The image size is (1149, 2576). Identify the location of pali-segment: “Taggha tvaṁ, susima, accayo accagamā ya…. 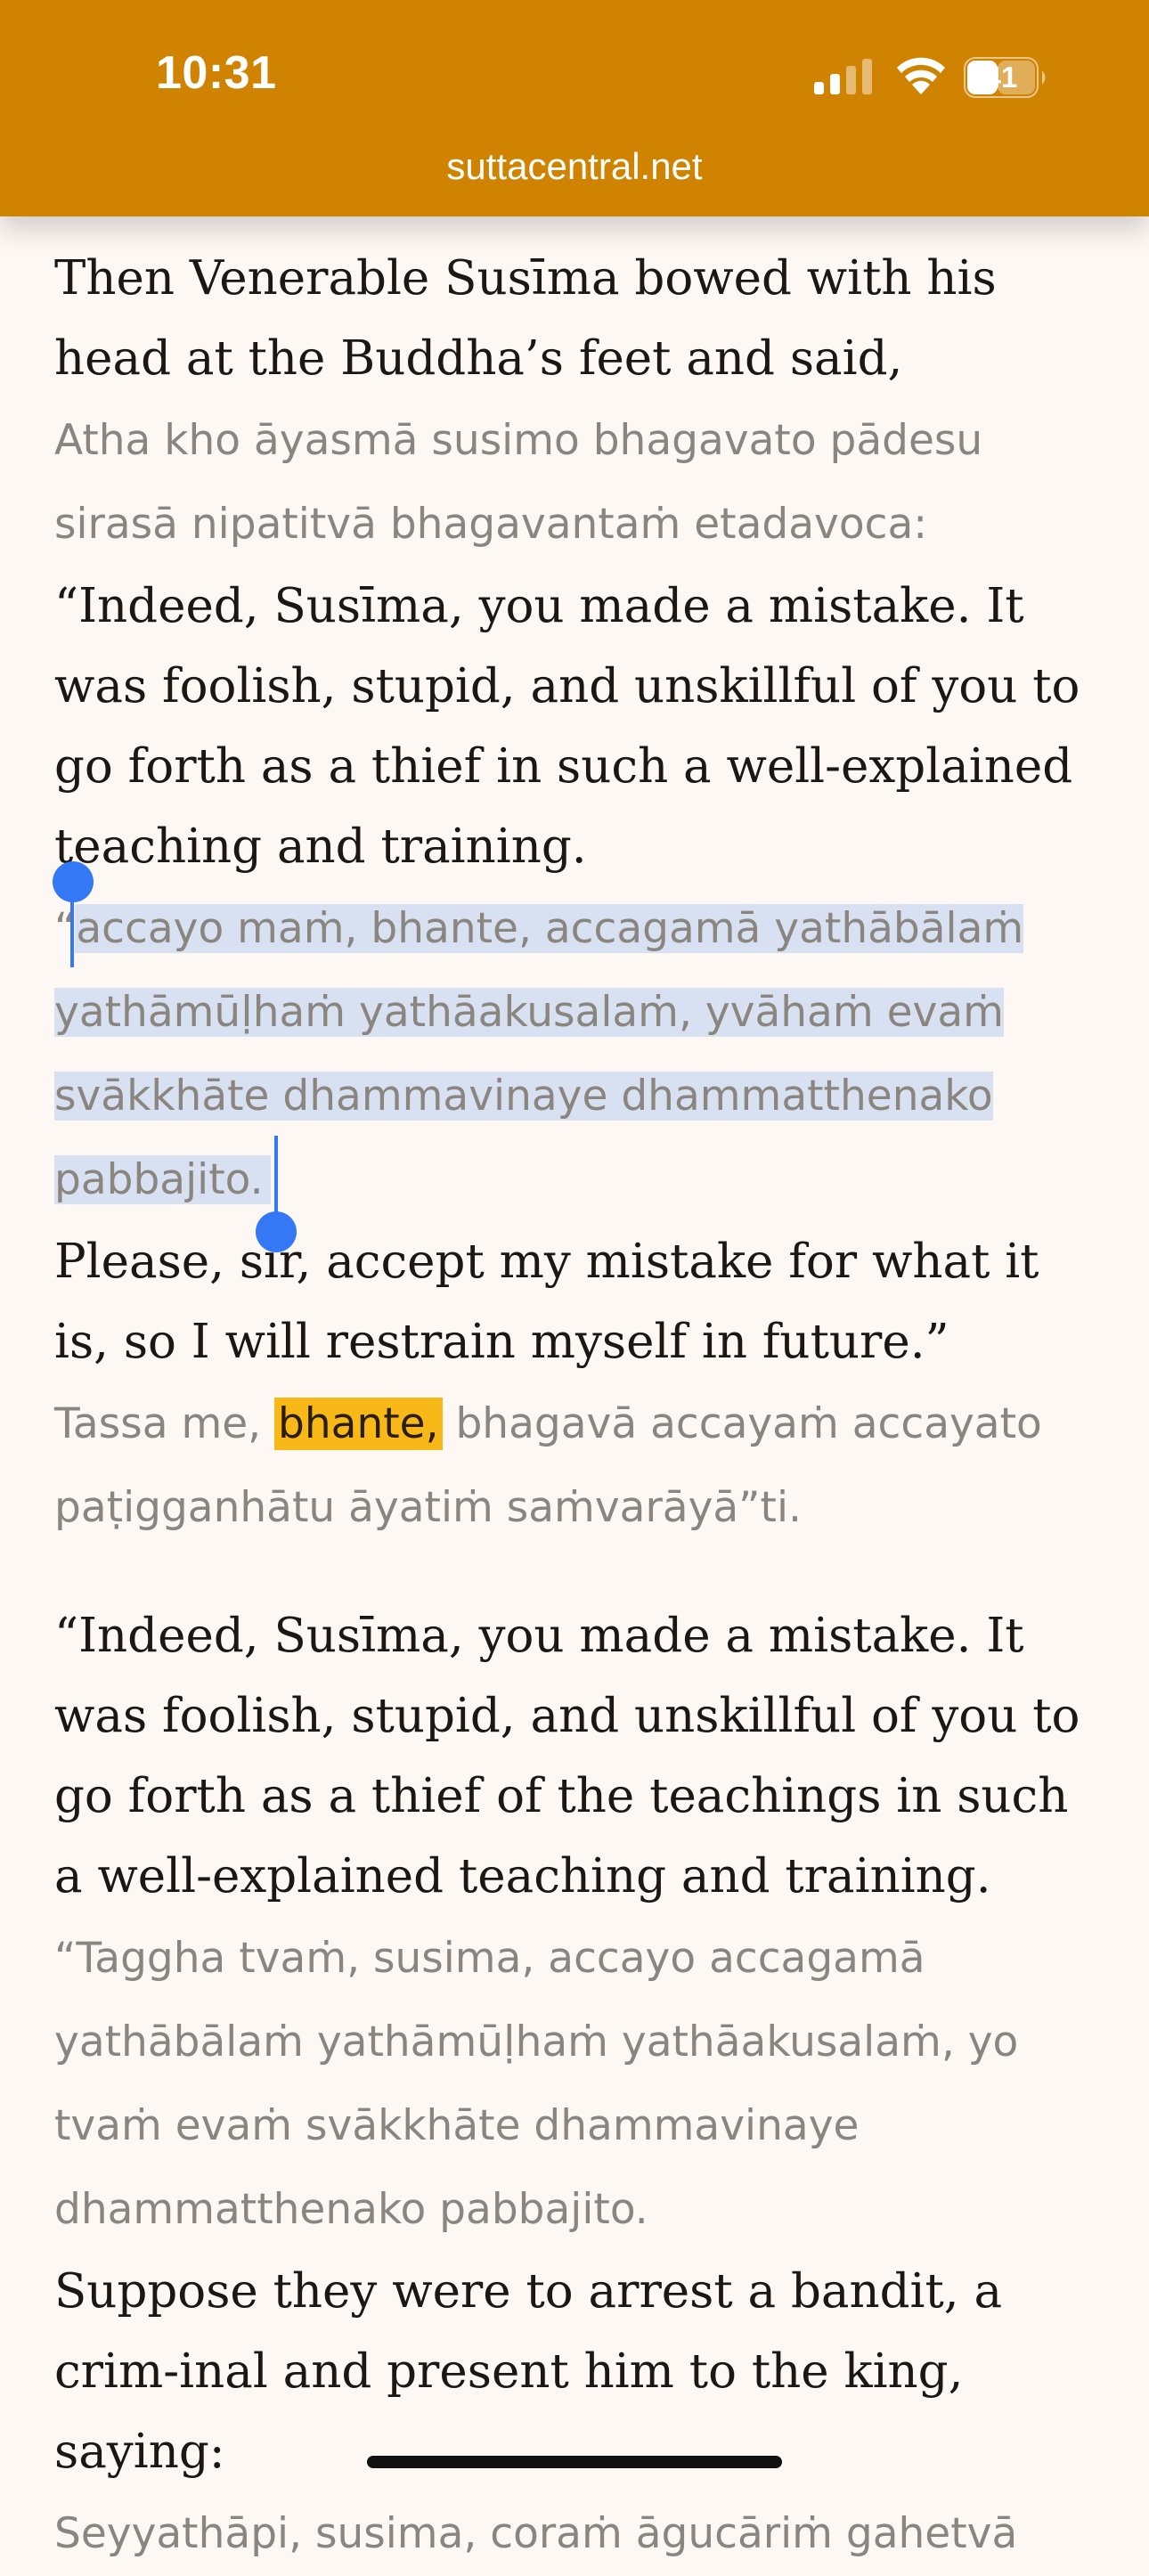
(575, 2084).